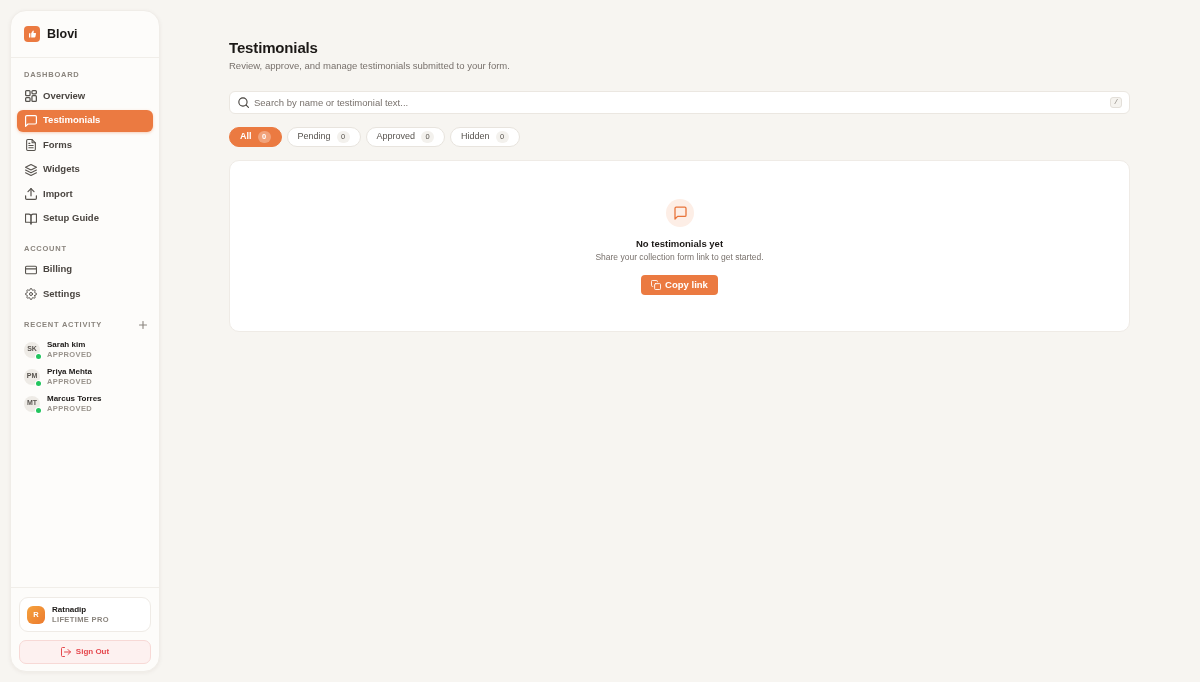 The image size is (1200, 682). I want to click on upload-icon, so click(31, 194).